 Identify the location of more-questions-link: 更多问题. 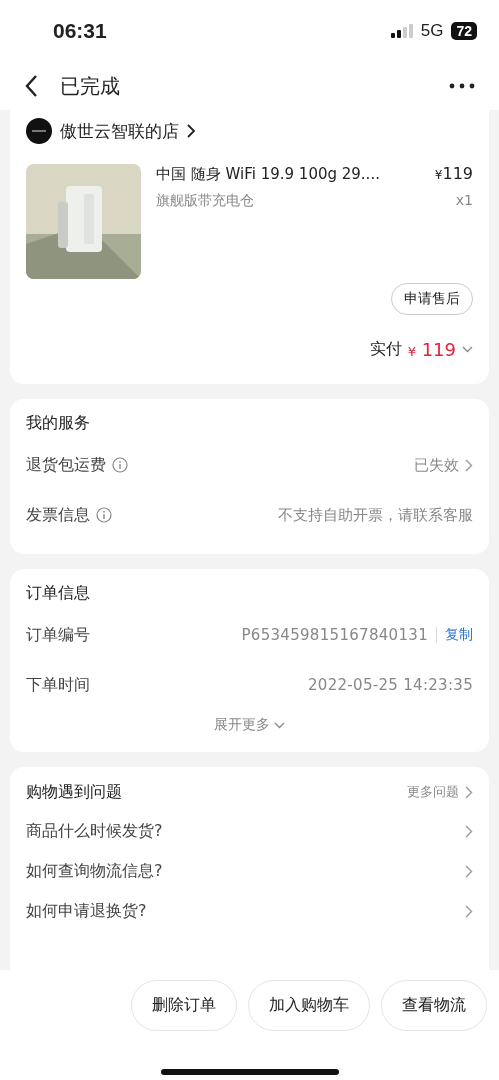
(433, 792).